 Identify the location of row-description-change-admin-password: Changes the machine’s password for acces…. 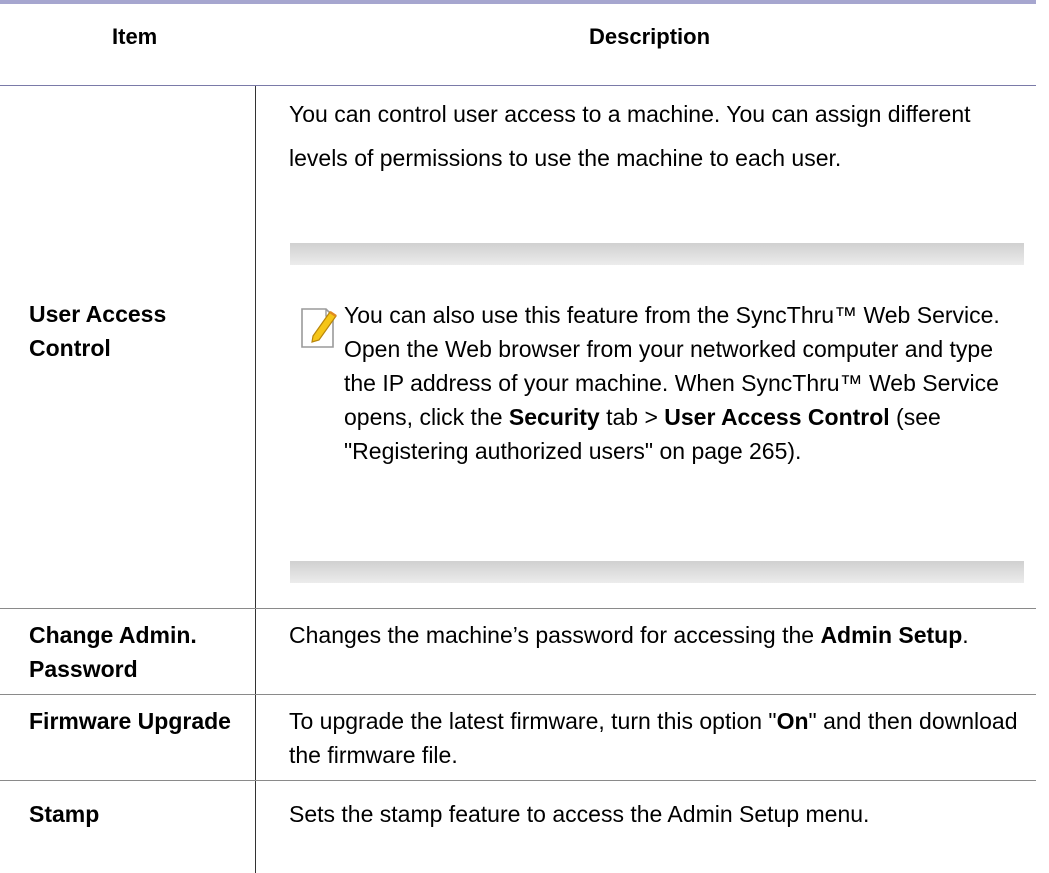
(629, 635).